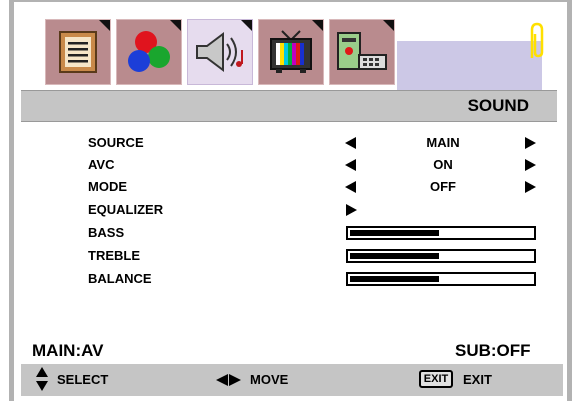 This screenshot has width=580, height=401. I want to click on menu-row-source: SOURCE MAIN, so click(318, 144).